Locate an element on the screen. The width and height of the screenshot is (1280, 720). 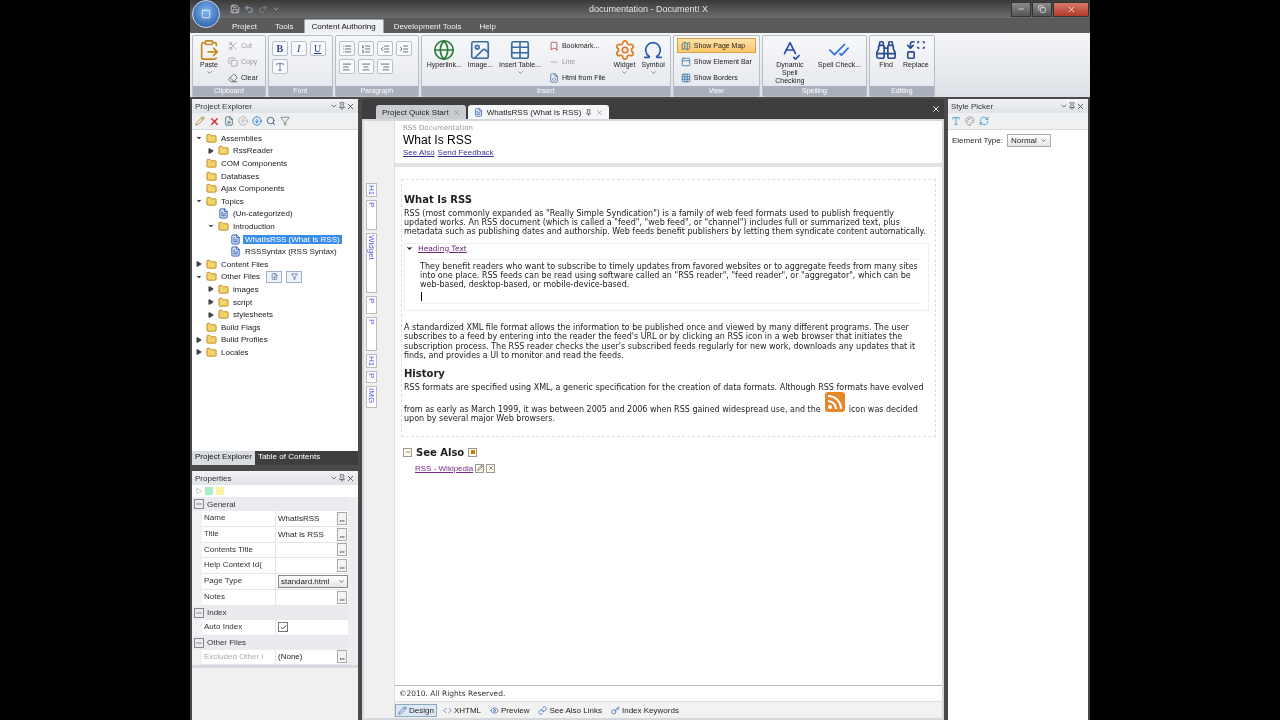
ribbon-tab: Help is located at coordinates (487, 26).